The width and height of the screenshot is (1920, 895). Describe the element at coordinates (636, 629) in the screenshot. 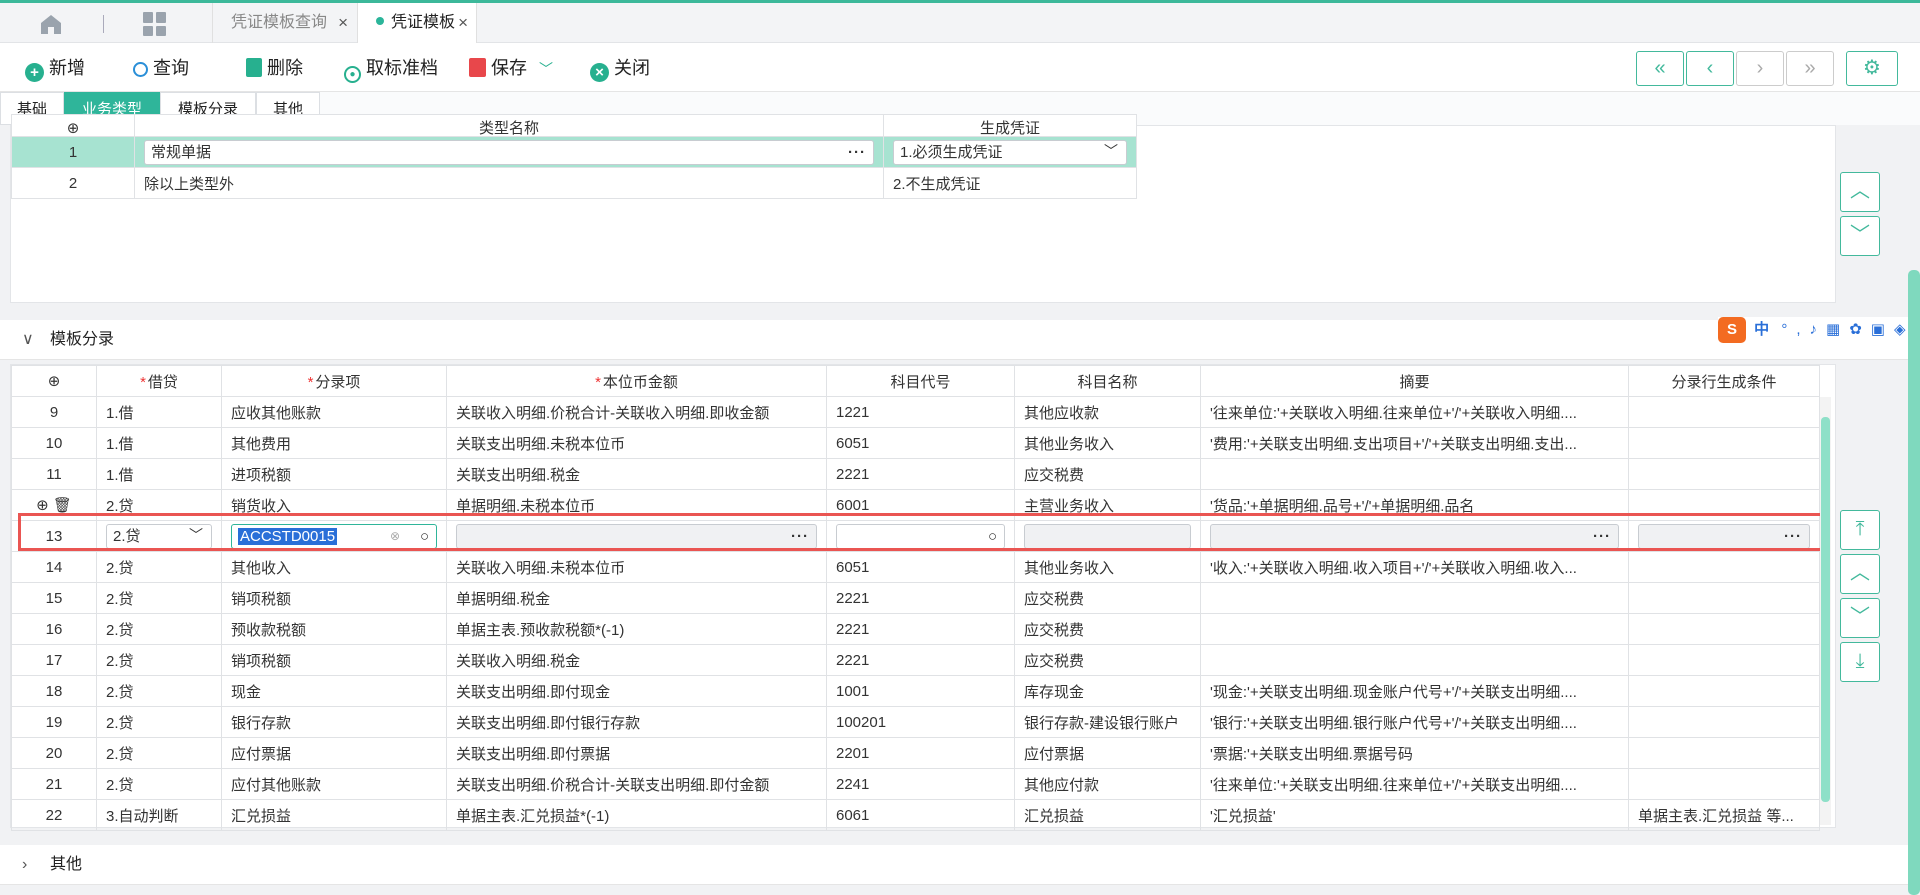

I see `cell-amount: 单据主表.预收款税额*(-1)` at that location.